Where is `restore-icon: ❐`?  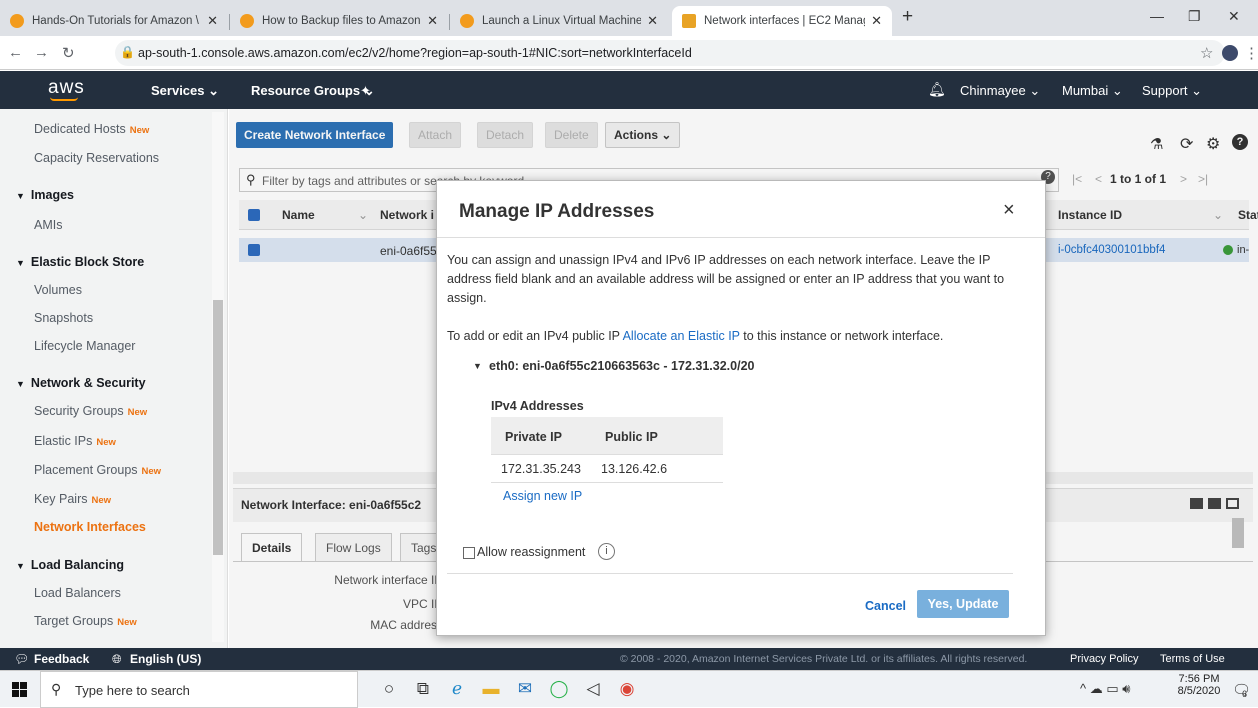
restore-icon: ❐ is located at coordinates (1194, 16).